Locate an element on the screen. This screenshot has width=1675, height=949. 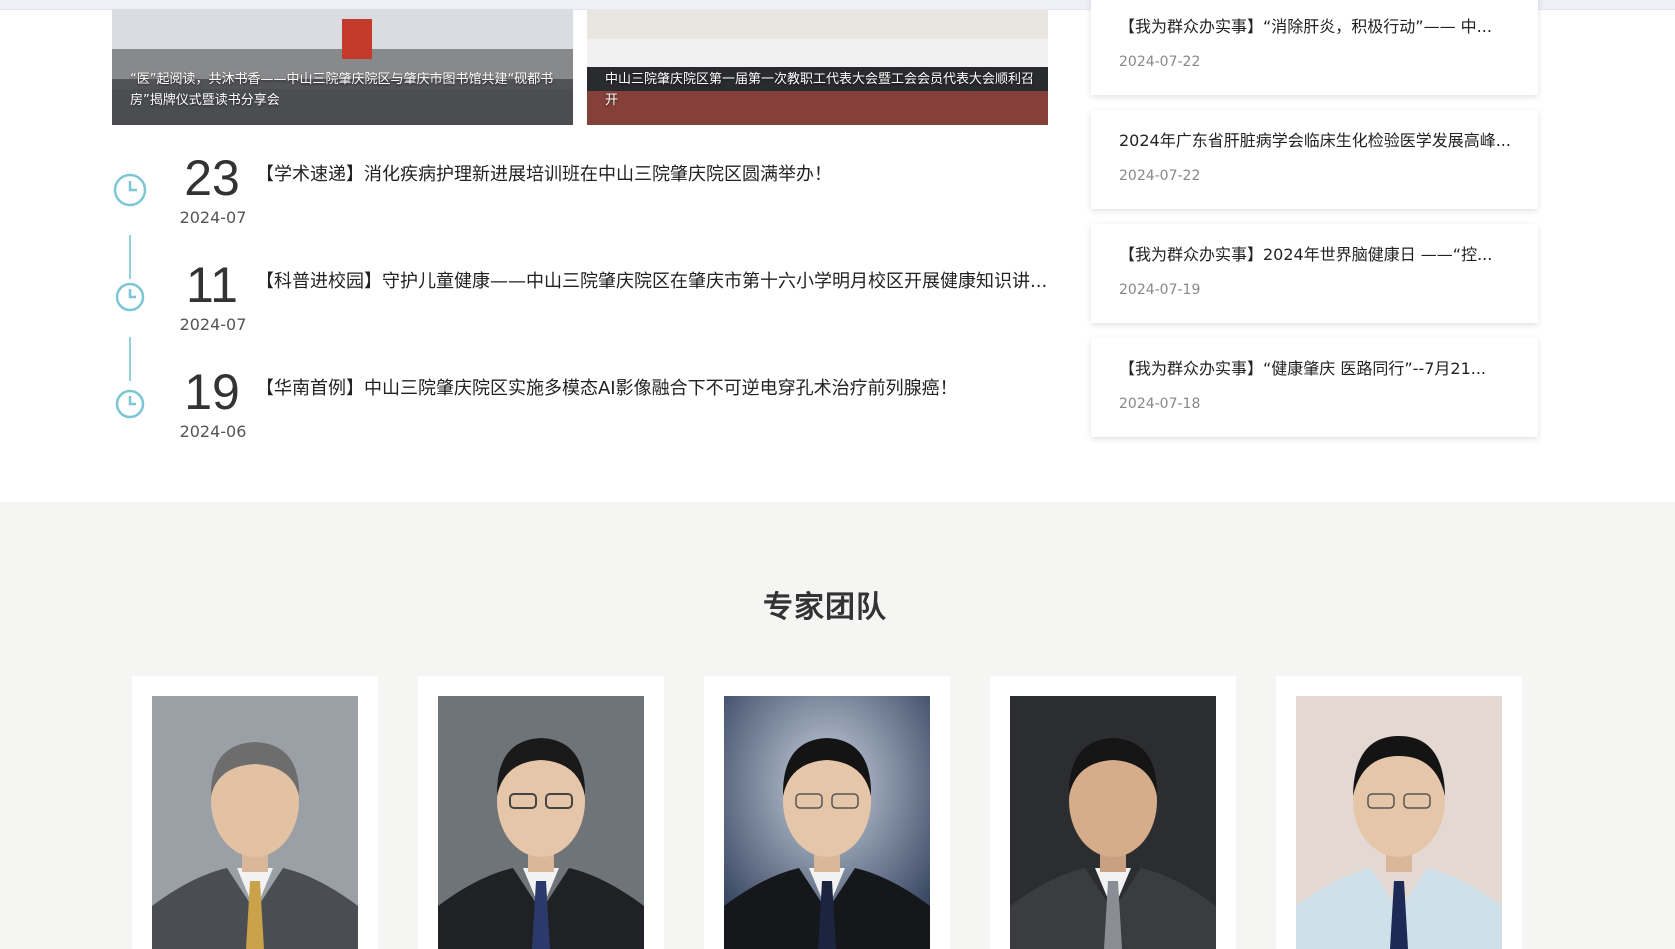
side-news-date: 2024-07-18 is located at coordinates (1160, 404).